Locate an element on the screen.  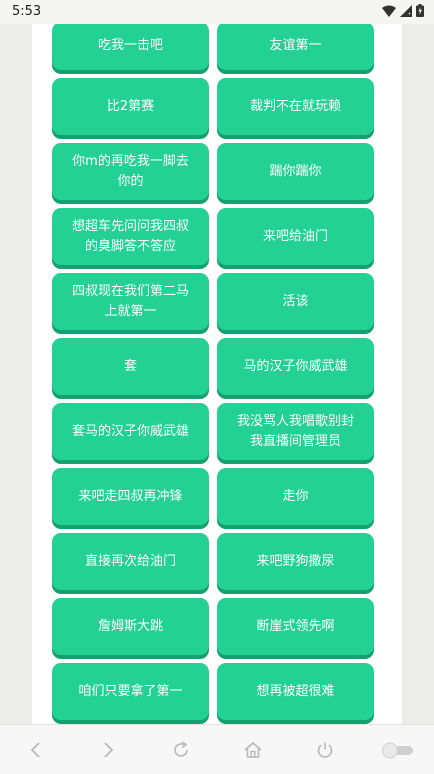
home-button is located at coordinates (253, 750).